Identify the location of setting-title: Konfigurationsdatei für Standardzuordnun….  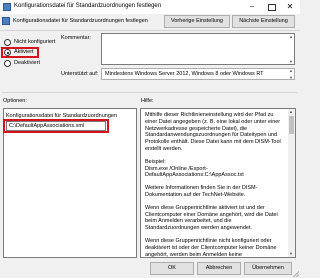
(80, 21).